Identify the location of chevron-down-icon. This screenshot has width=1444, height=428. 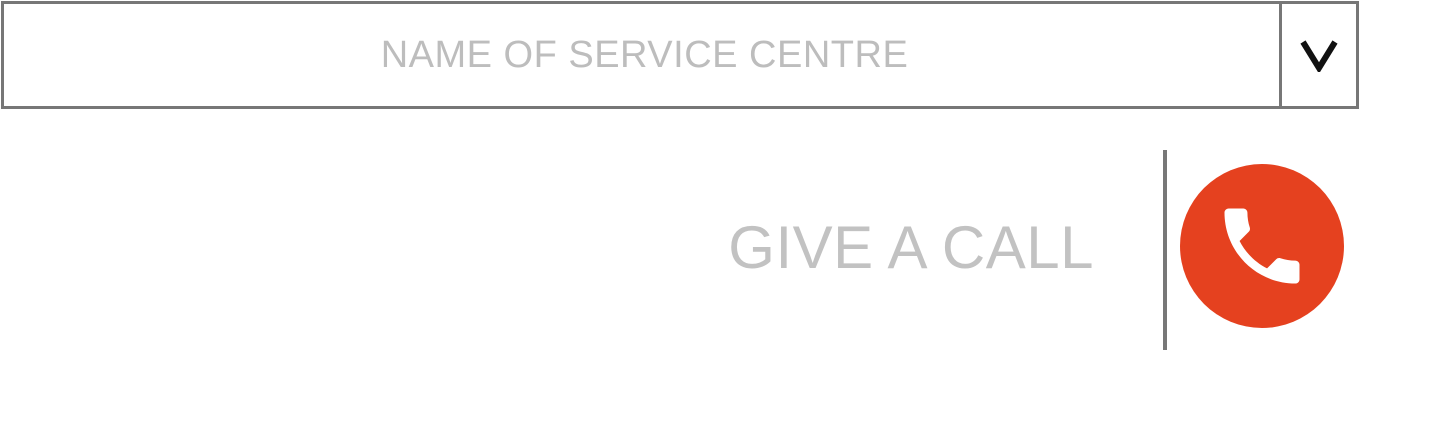
(1319, 55).